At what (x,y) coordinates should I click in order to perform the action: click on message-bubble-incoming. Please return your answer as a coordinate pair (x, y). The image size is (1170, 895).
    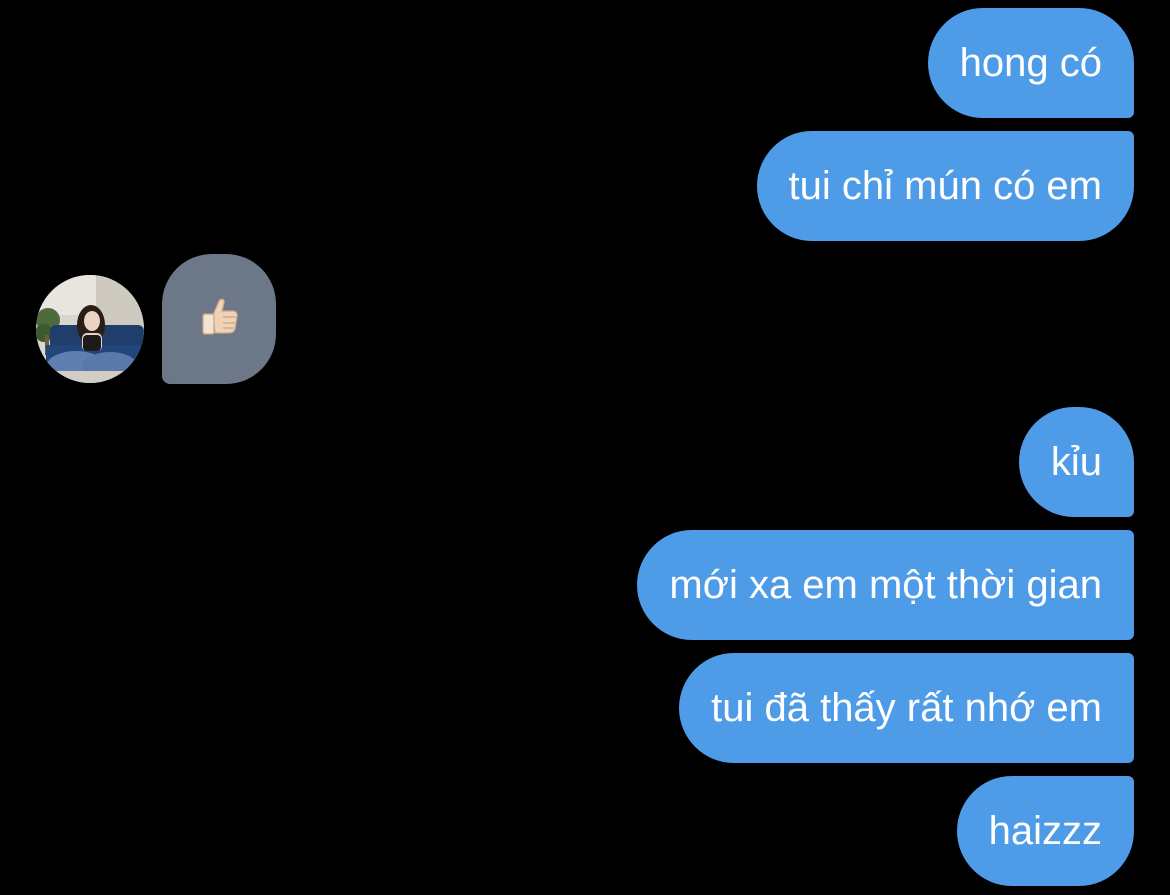
    Looking at the image, I should click on (219, 319).